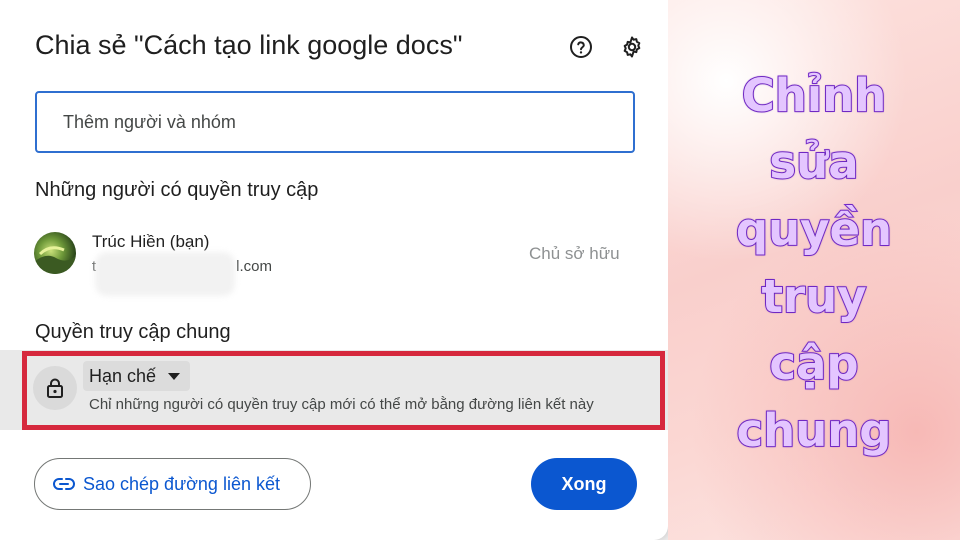 The height and width of the screenshot is (540, 960). I want to click on dialog-title: Chia sẻ "Cách tạo link google docs", so click(249, 45).